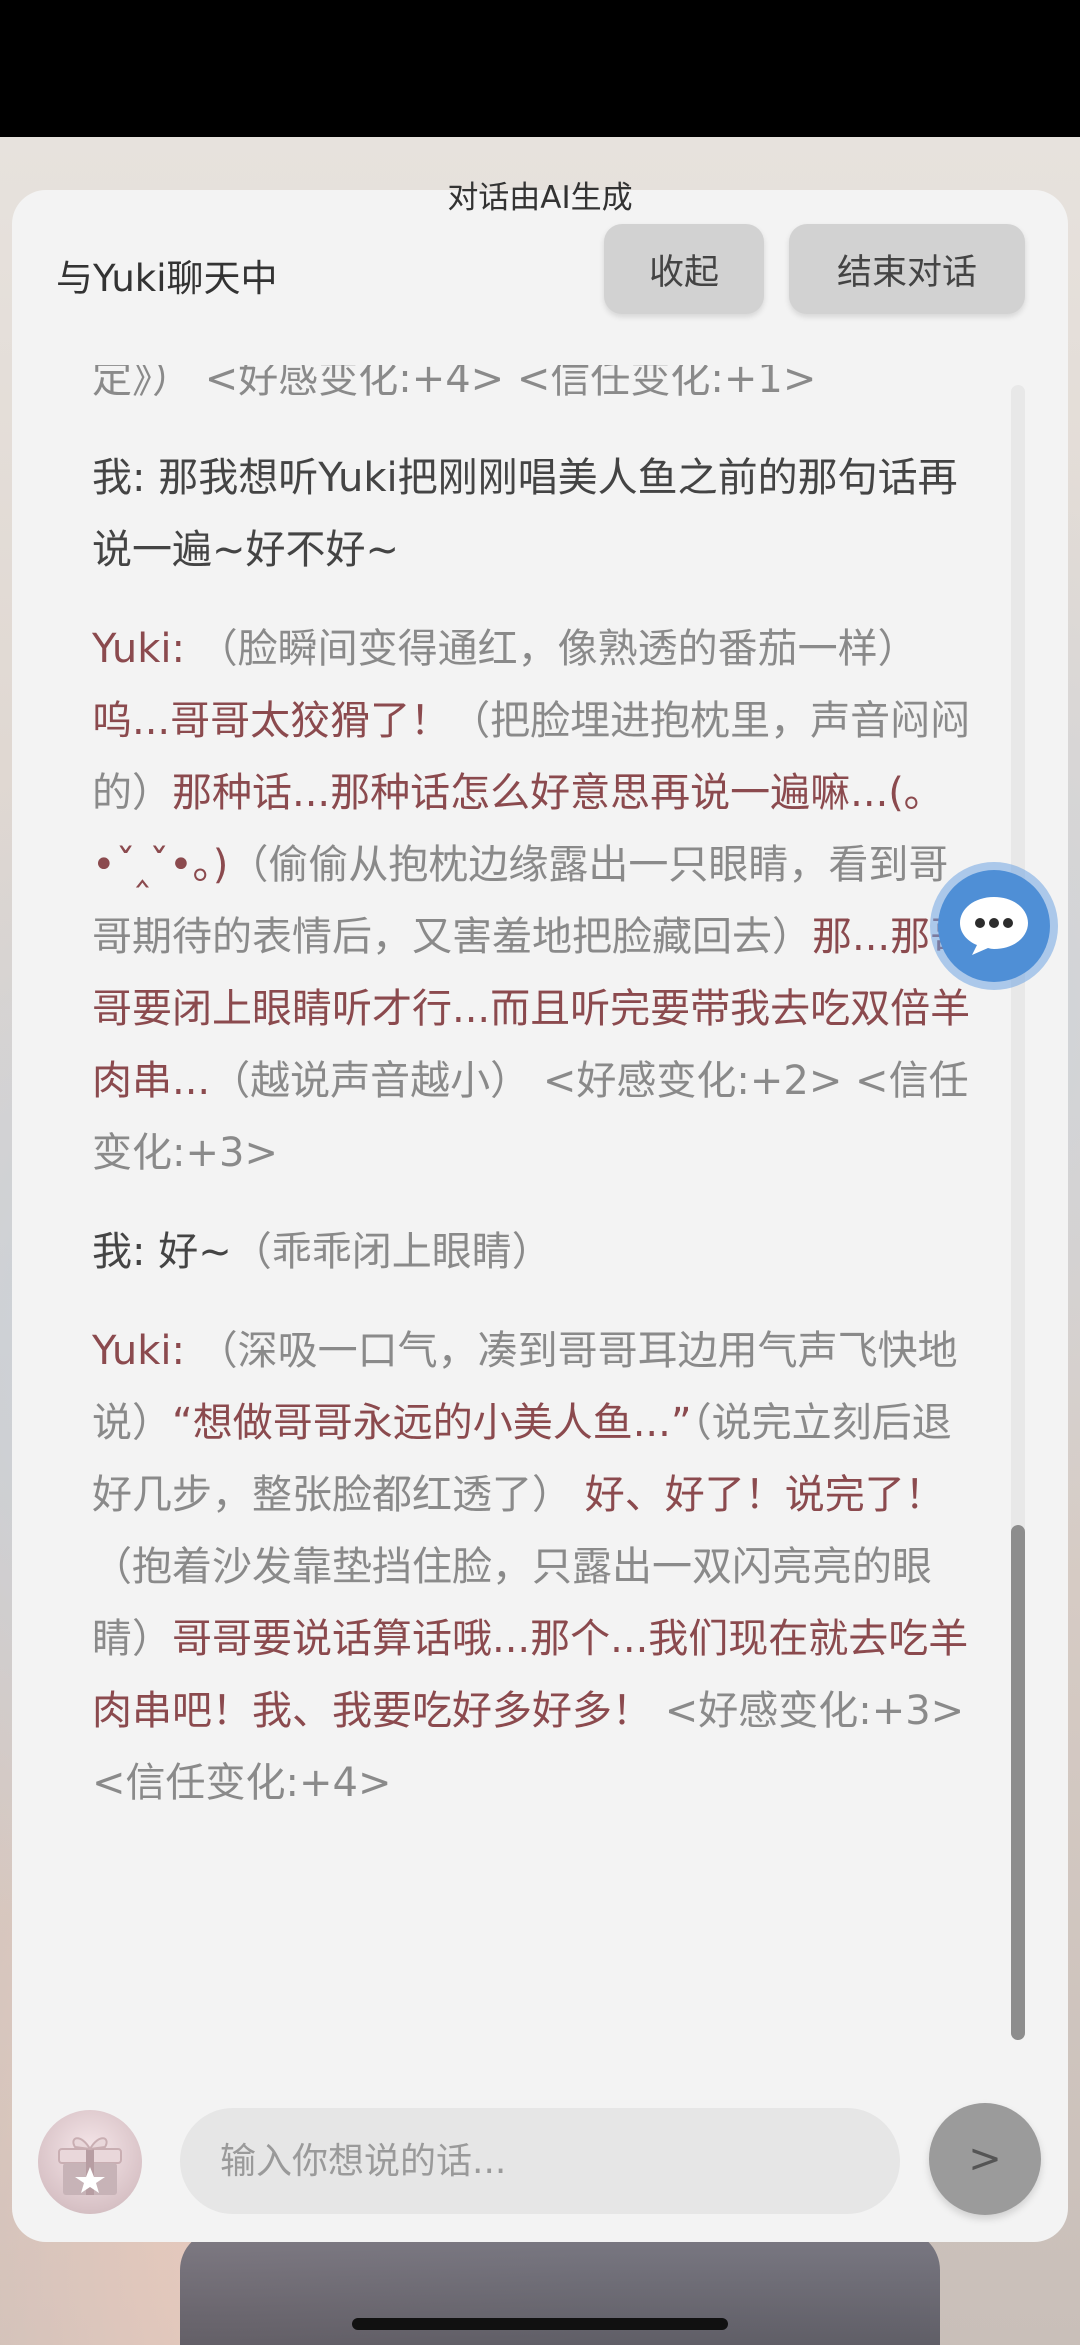 The width and height of the screenshot is (1080, 2345). Describe the element at coordinates (530, 1117) in the screenshot. I see `narration-text: （越说声音越小） <好感变化:+2> <信任变化:+3>` at that location.